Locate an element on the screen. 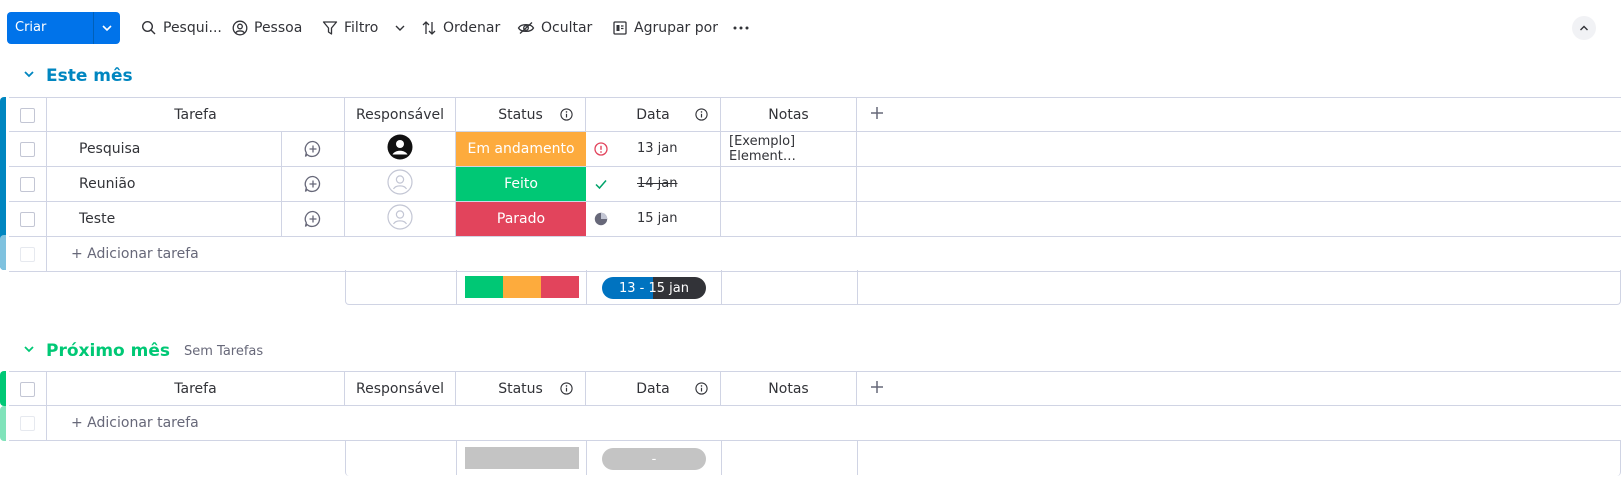  task-name: Pesquisa is located at coordinates (109, 149).